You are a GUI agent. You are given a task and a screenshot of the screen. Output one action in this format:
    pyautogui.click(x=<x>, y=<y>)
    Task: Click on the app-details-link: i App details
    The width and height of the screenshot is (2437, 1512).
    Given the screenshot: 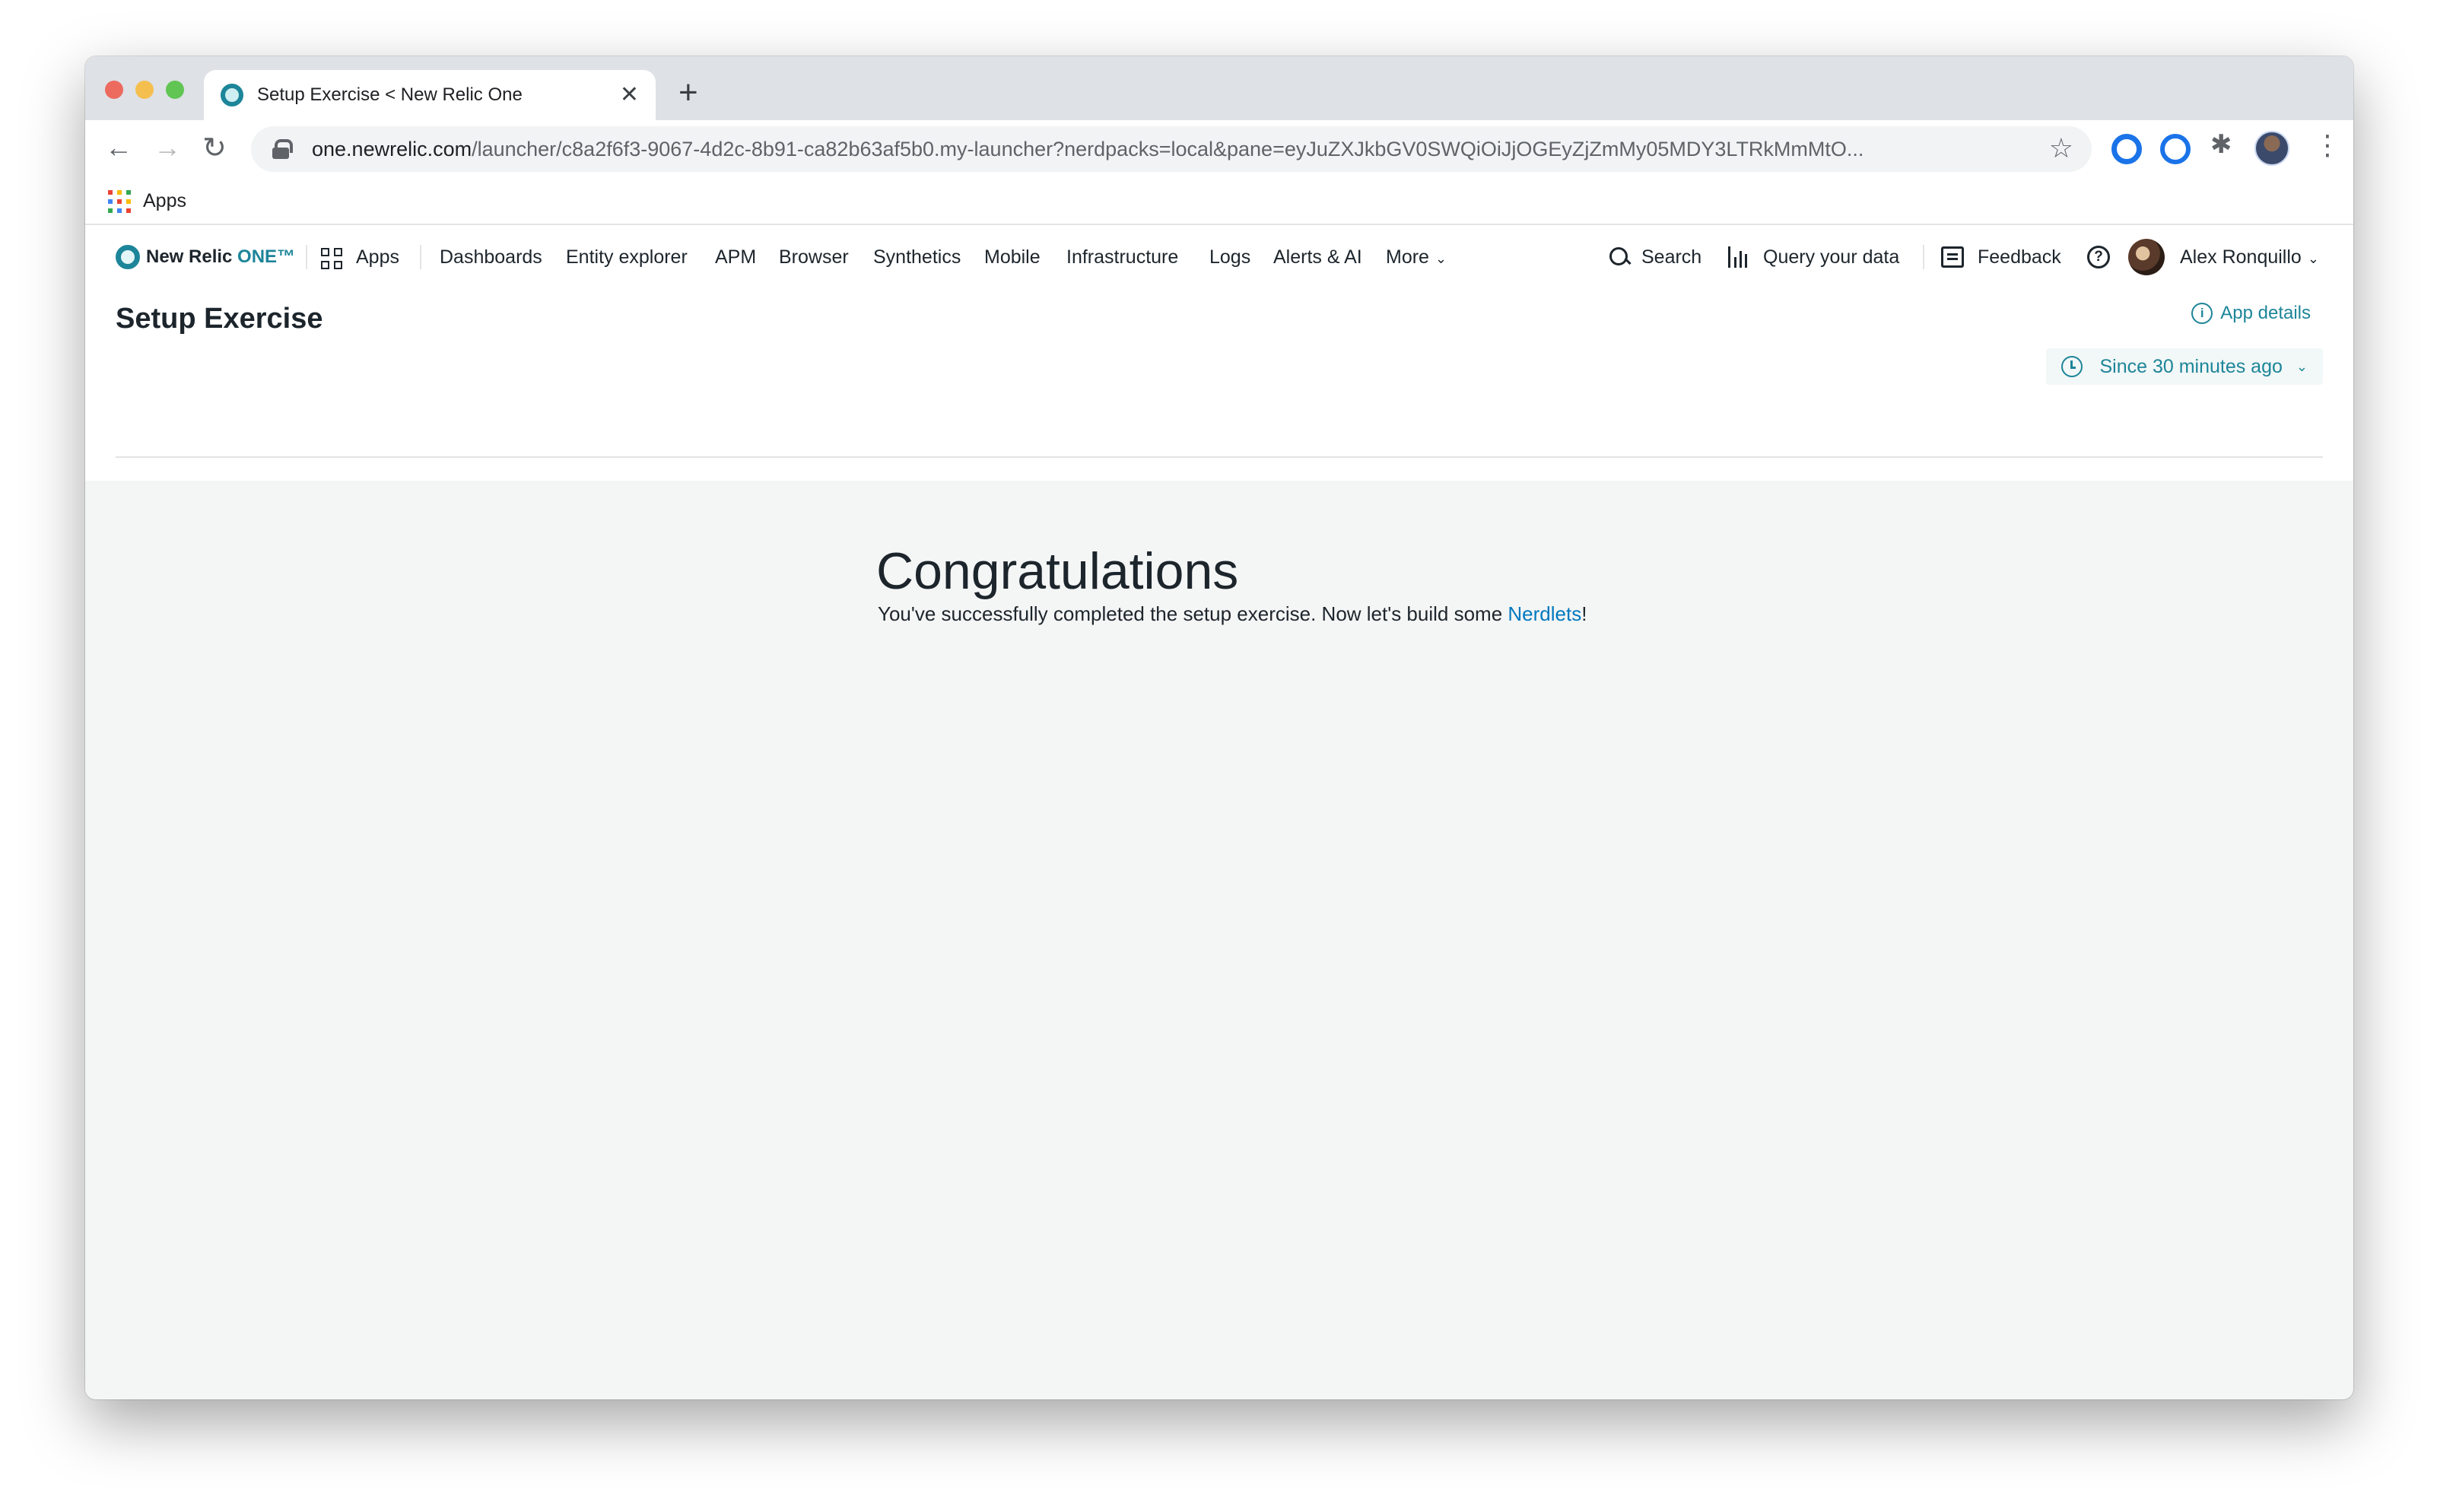 What is the action you would take?
    pyautogui.click(x=2251, y=313)
    